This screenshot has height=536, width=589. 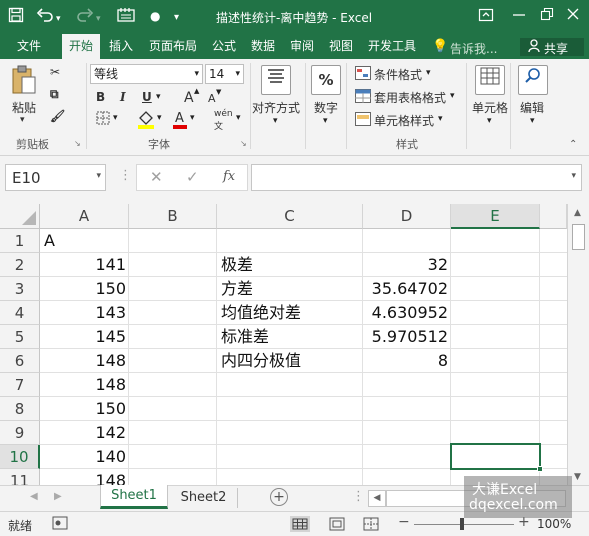 What do you see at coordinates (20, 457) in the screenshot?
I see `row-header: 10` at bounding box center [20, 457].